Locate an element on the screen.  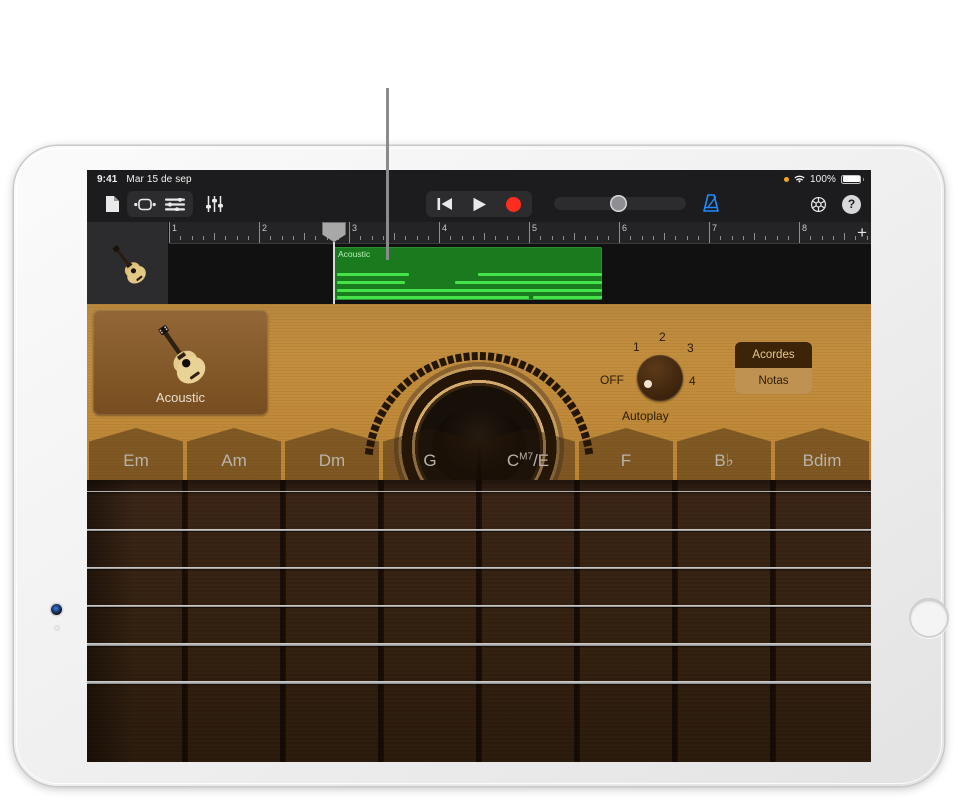
record-dot-icon is located at coordinates (513, 204).